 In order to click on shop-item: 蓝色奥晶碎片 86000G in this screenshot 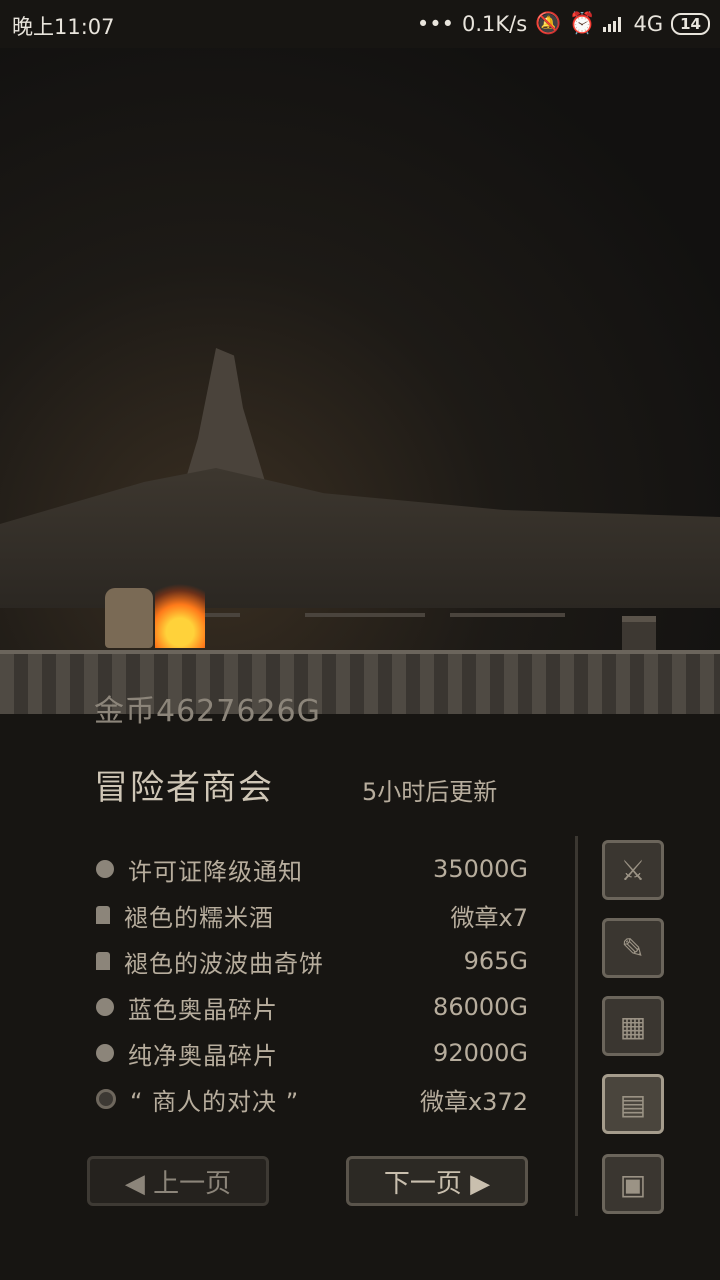, I will do `click(311, 1007)`.